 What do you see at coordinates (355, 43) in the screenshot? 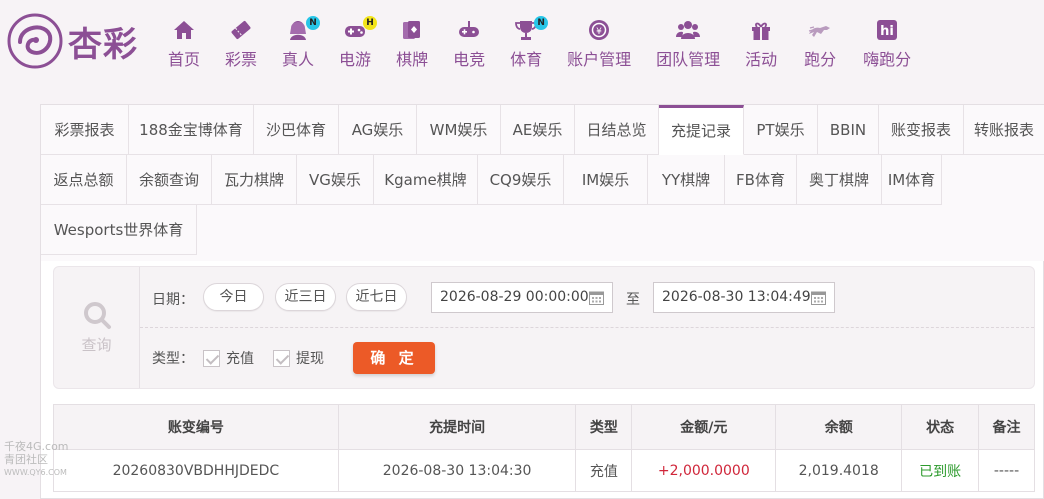
I see `nav-item-slots: 电游 H` at bounding box center [355, 43].